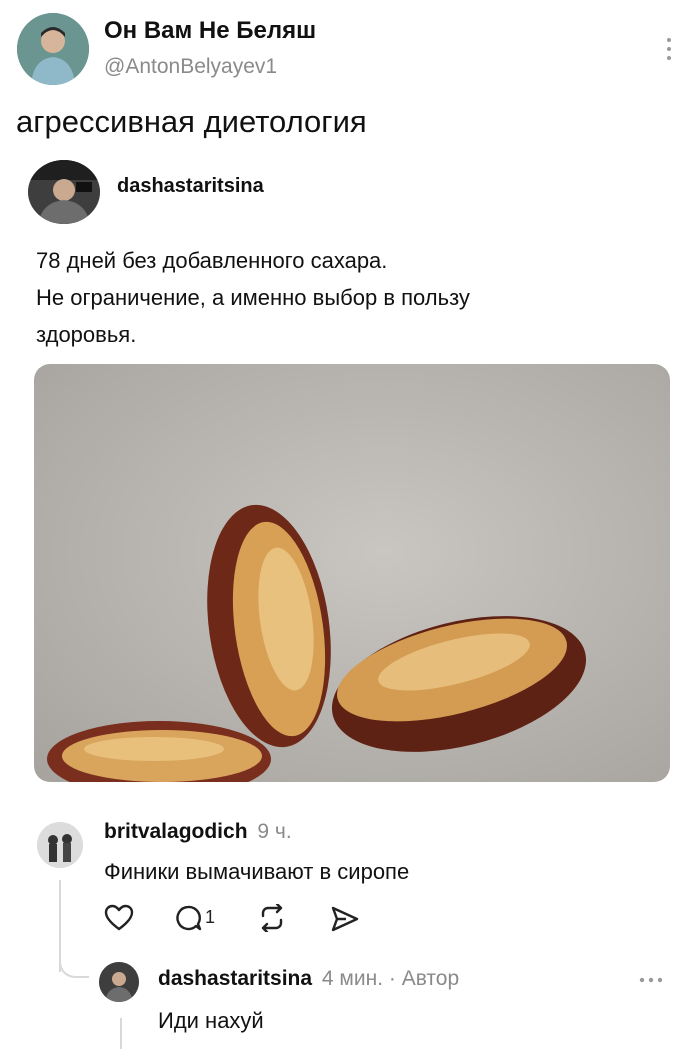 The width and height of the screenshot is (700, 1049). Describe the element at coordinates (119, 982) in the screenshot. I see `reply-avatar` at that location.